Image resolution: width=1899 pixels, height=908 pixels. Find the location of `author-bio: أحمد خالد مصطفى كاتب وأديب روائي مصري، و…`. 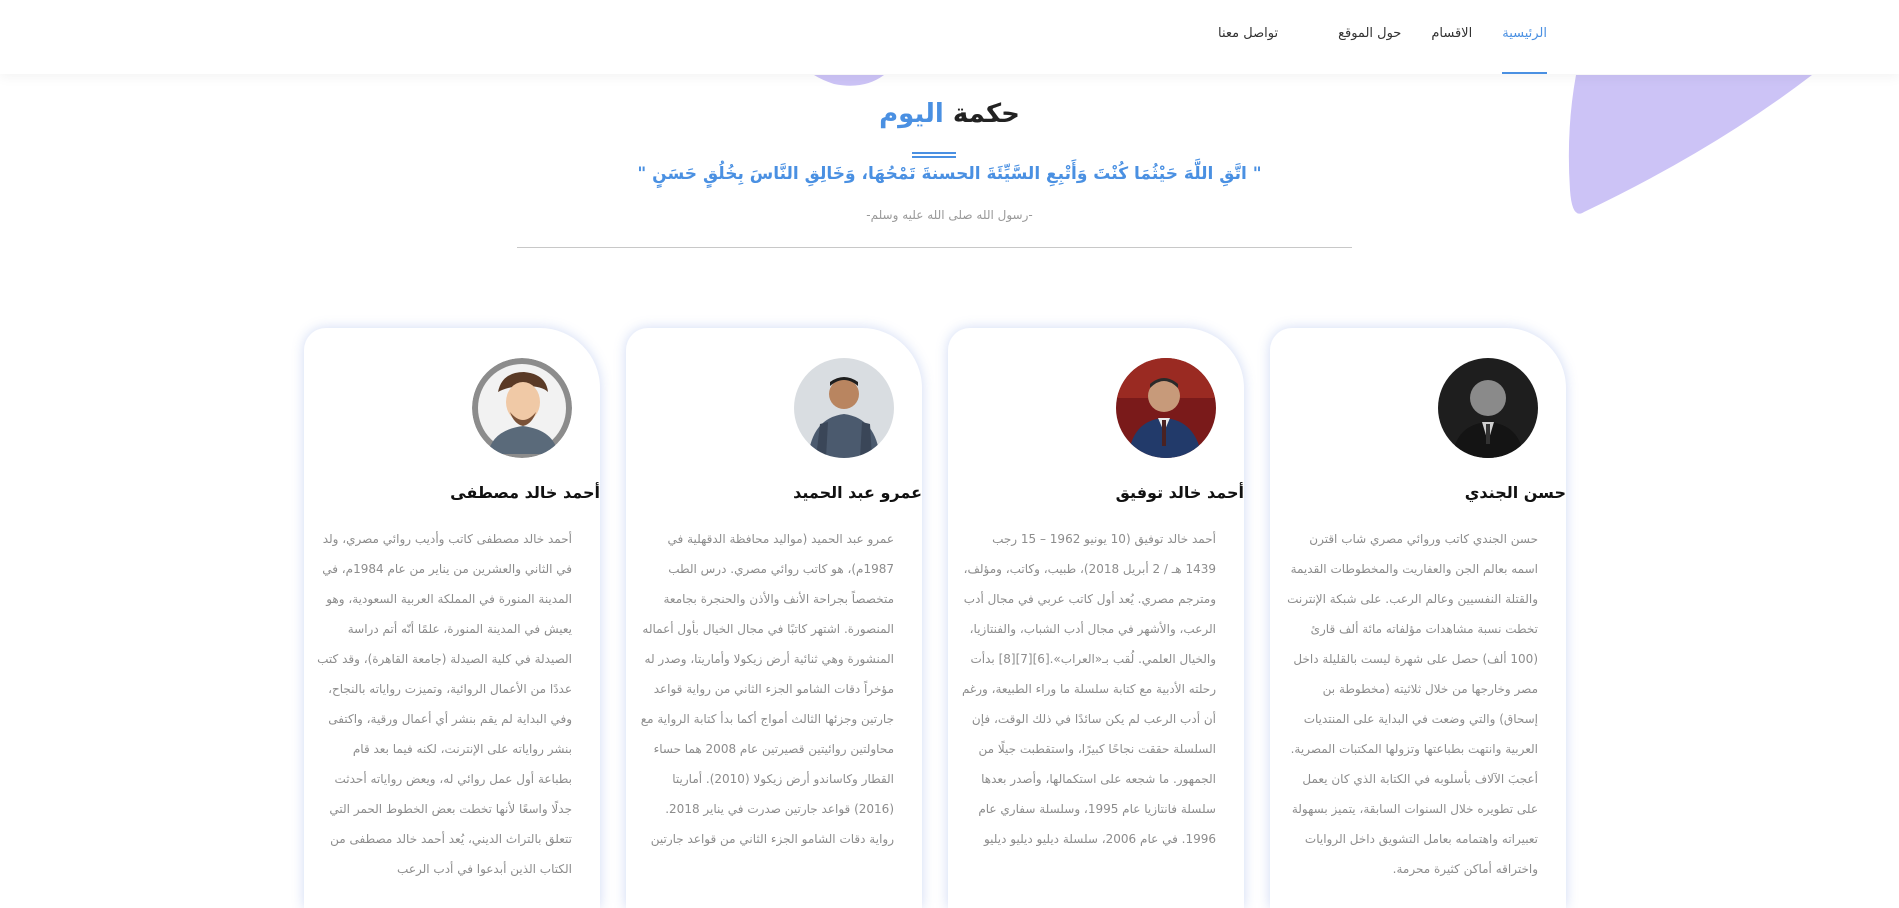

author-bio: أحمد خالد مصطفى كاتب وأديب روائي مصري، و… is located at coordinates (444, 704).